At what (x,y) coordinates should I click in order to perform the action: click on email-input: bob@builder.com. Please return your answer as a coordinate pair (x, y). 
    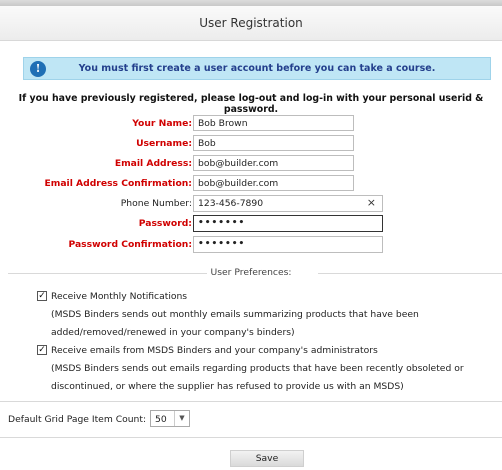
    Looking at the image, I should click on (273, 163).